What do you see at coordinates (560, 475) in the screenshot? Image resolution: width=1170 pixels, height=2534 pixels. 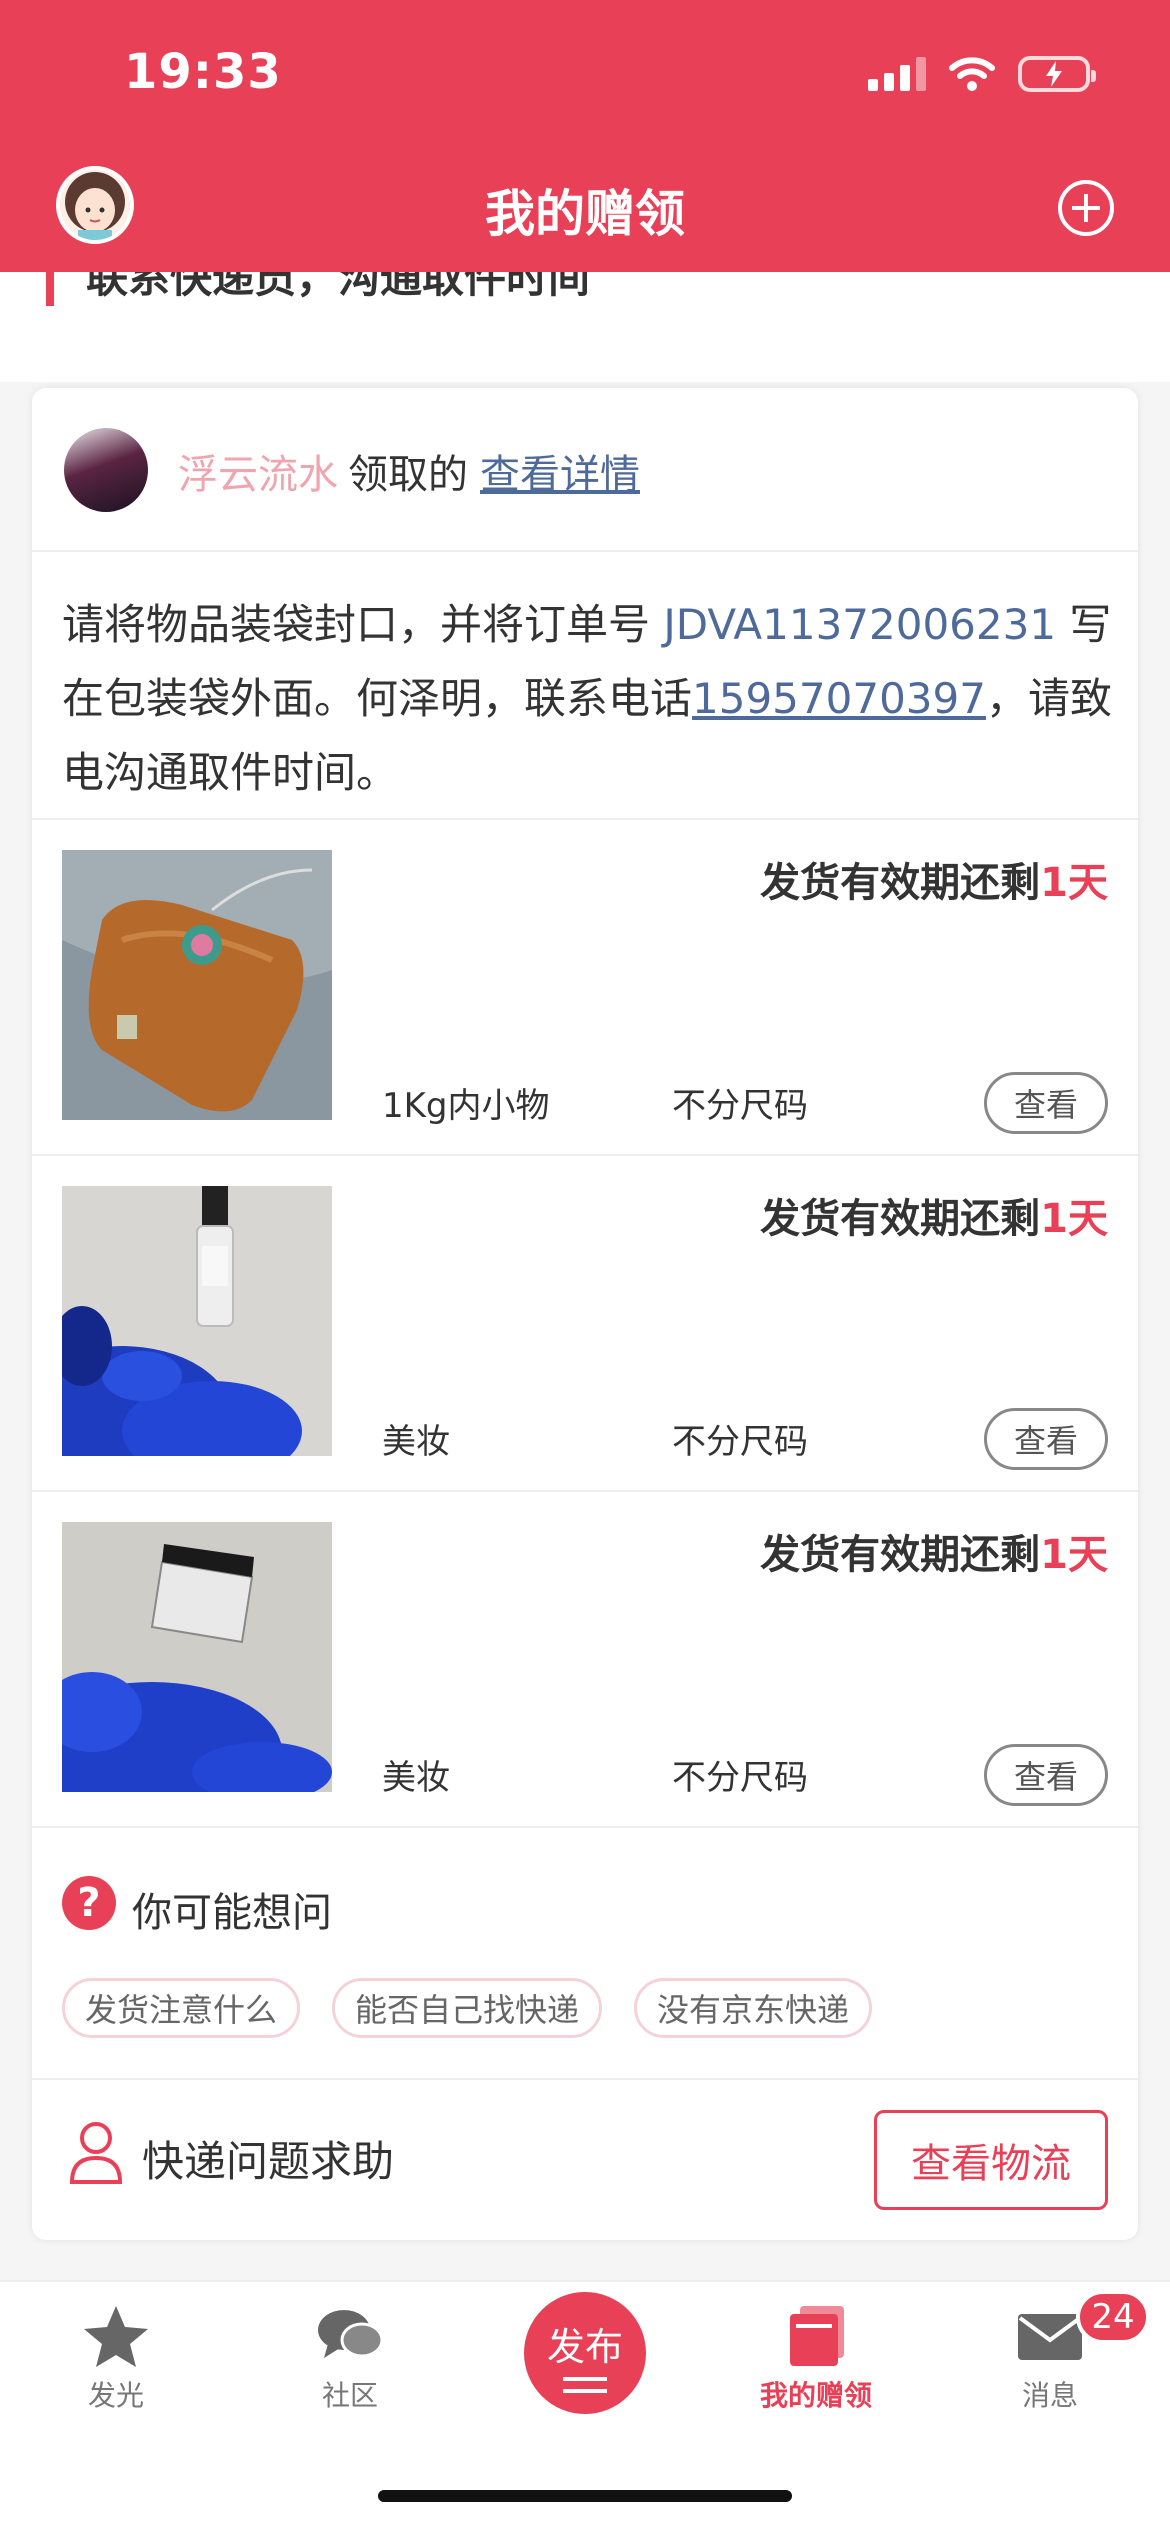 I see `view-details-link: 查看详情` at bounding box center [560, 475].